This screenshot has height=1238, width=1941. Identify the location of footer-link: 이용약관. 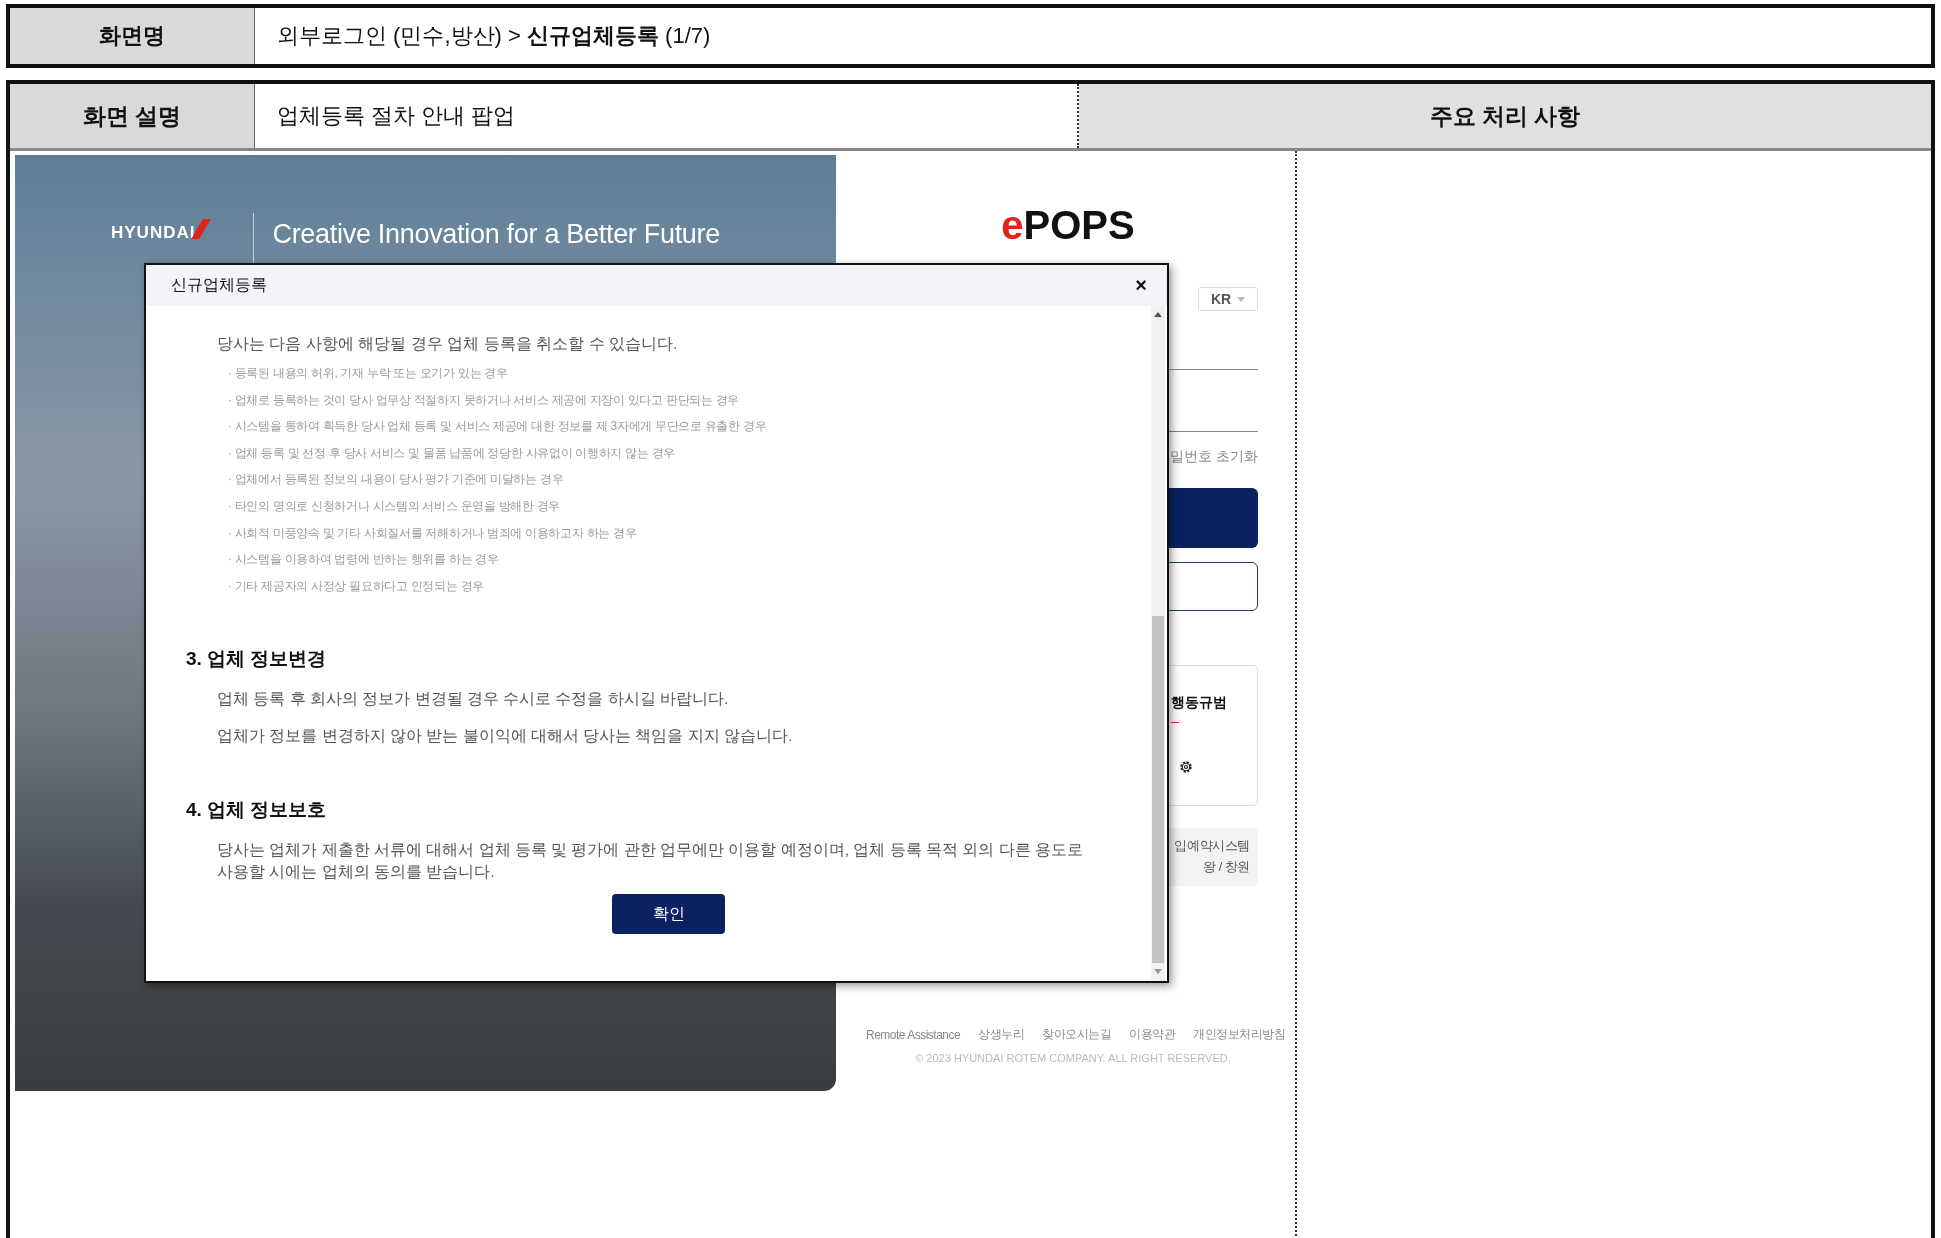
(1152, 1034).